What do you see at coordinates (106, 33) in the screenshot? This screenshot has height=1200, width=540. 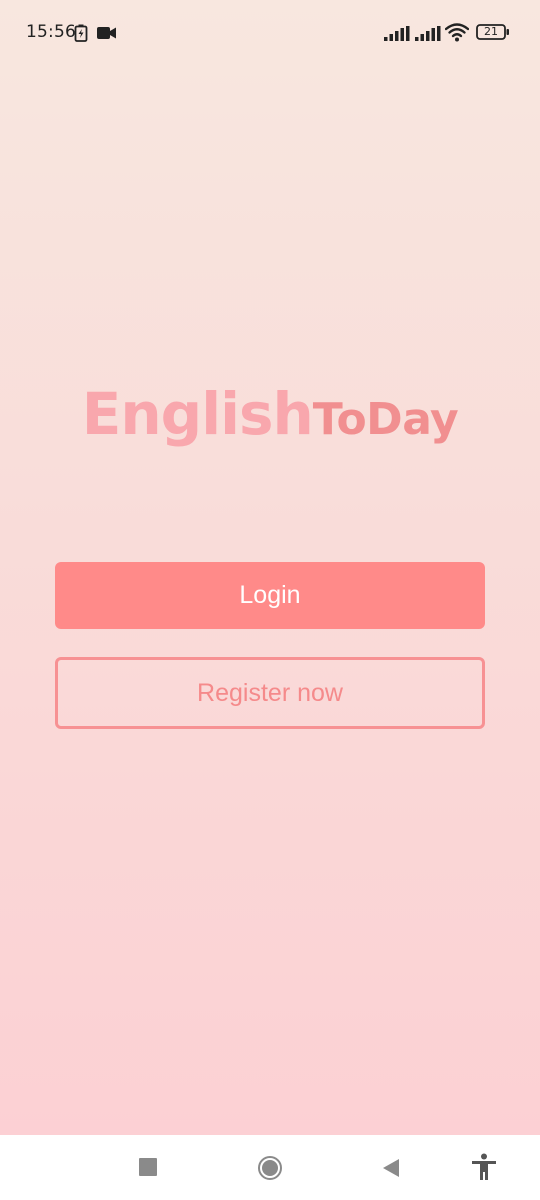 I see `camera-icon` at bounding box center [106, 33].